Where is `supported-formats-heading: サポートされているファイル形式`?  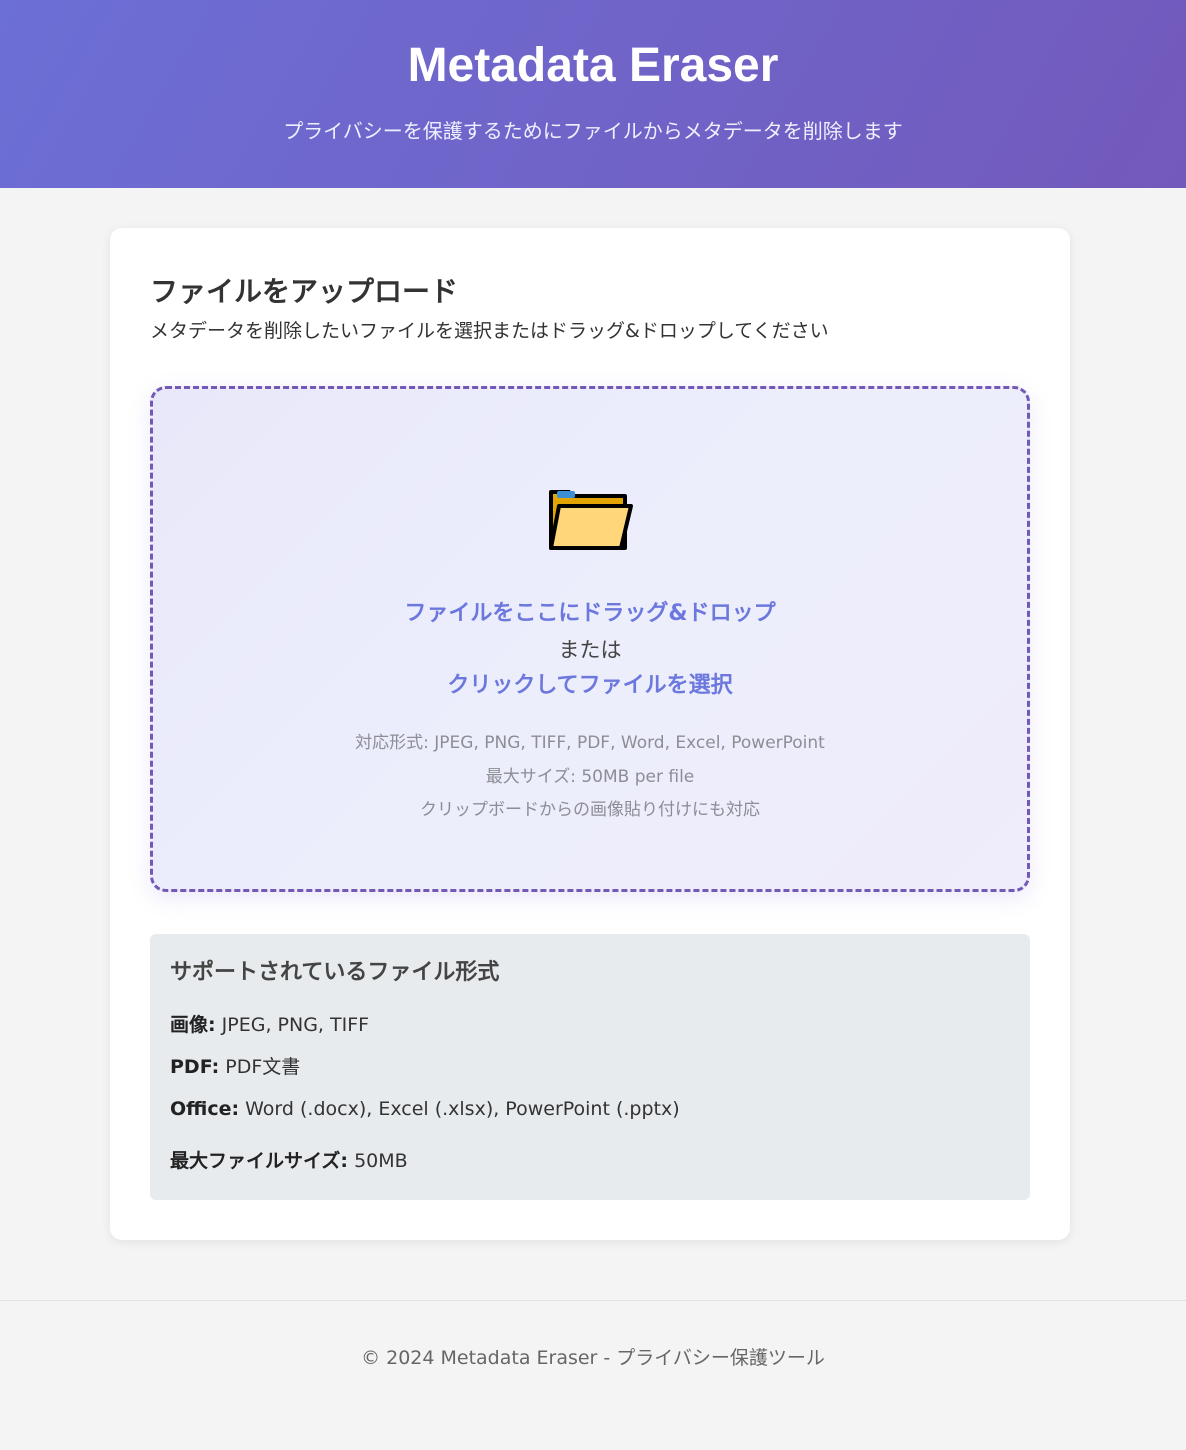 supported-formats-heading: サポートされているファイル形式 is located at coordinates (335, 972).